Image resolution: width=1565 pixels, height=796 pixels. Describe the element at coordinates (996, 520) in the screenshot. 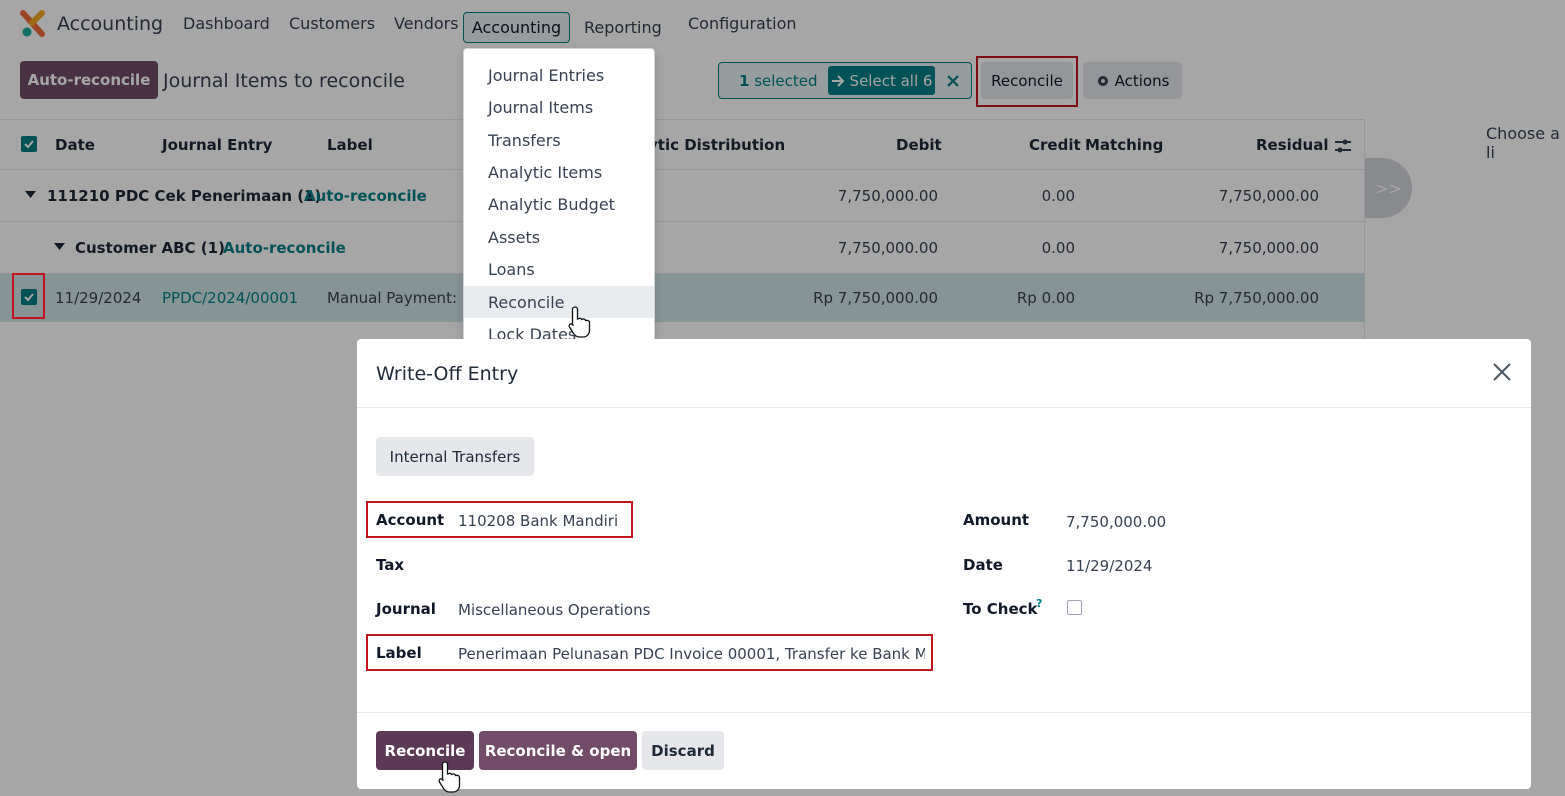

I see `amount-label: Amount` at that location.